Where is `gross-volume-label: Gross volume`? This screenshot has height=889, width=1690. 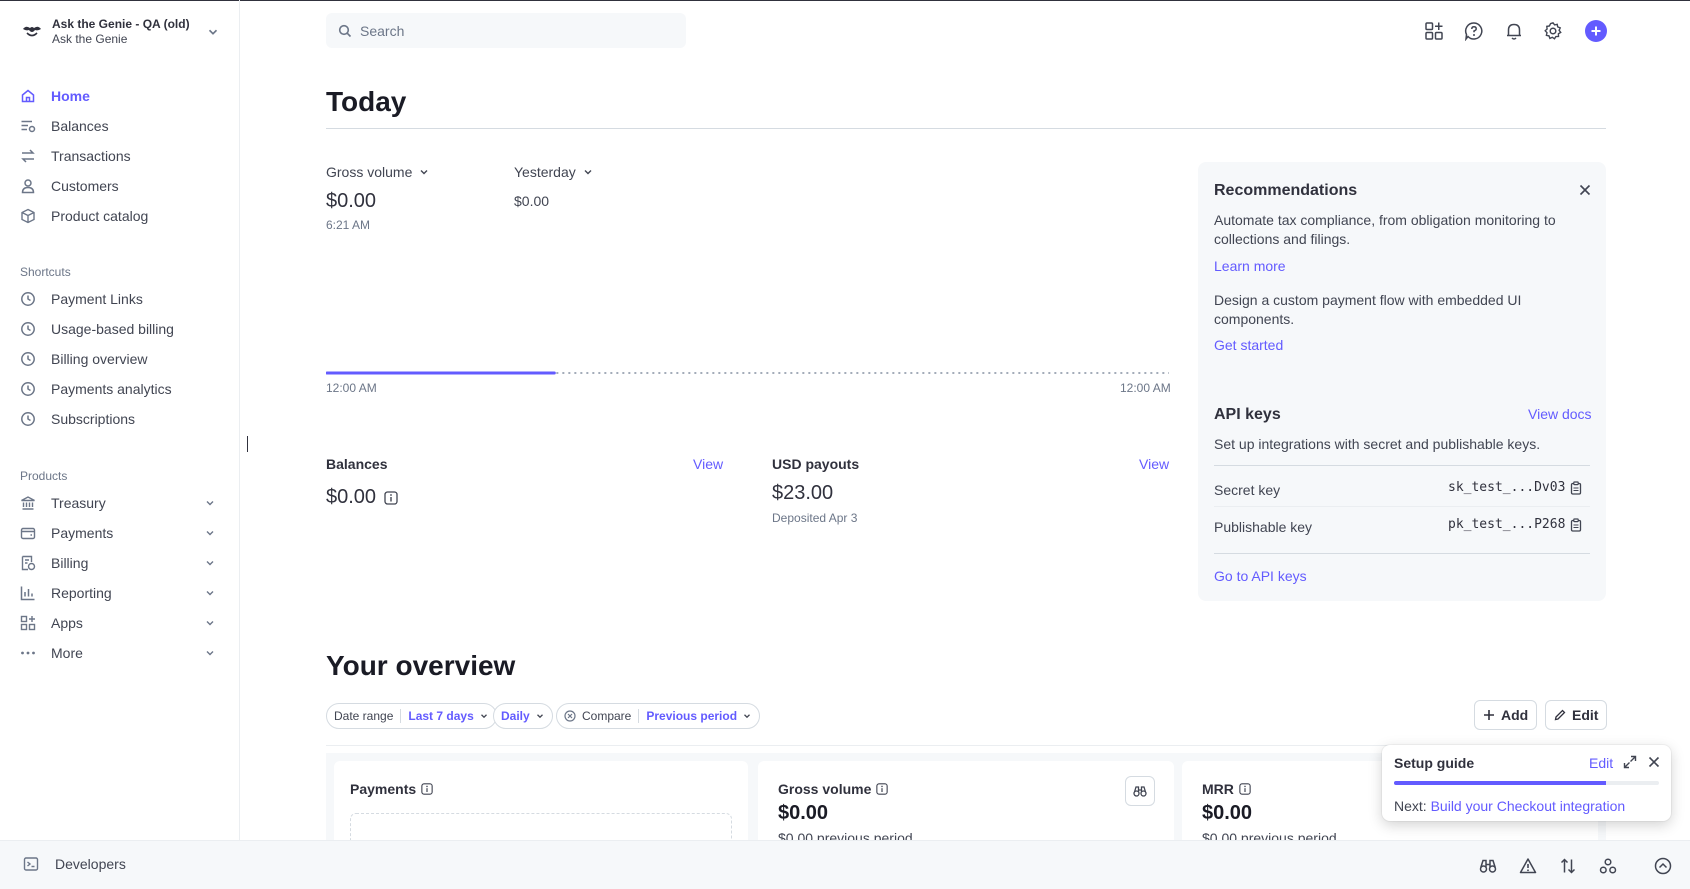 gross-volume-label: Gross volume is located at coordinates (369, 172).